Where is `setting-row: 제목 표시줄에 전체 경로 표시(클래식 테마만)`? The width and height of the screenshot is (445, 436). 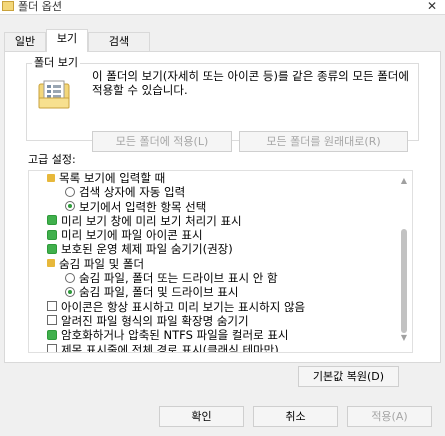
setting-row: 제목 표시줄에 전체 경로 표시(클래식 테마만) is located at coordinates (213, 347).